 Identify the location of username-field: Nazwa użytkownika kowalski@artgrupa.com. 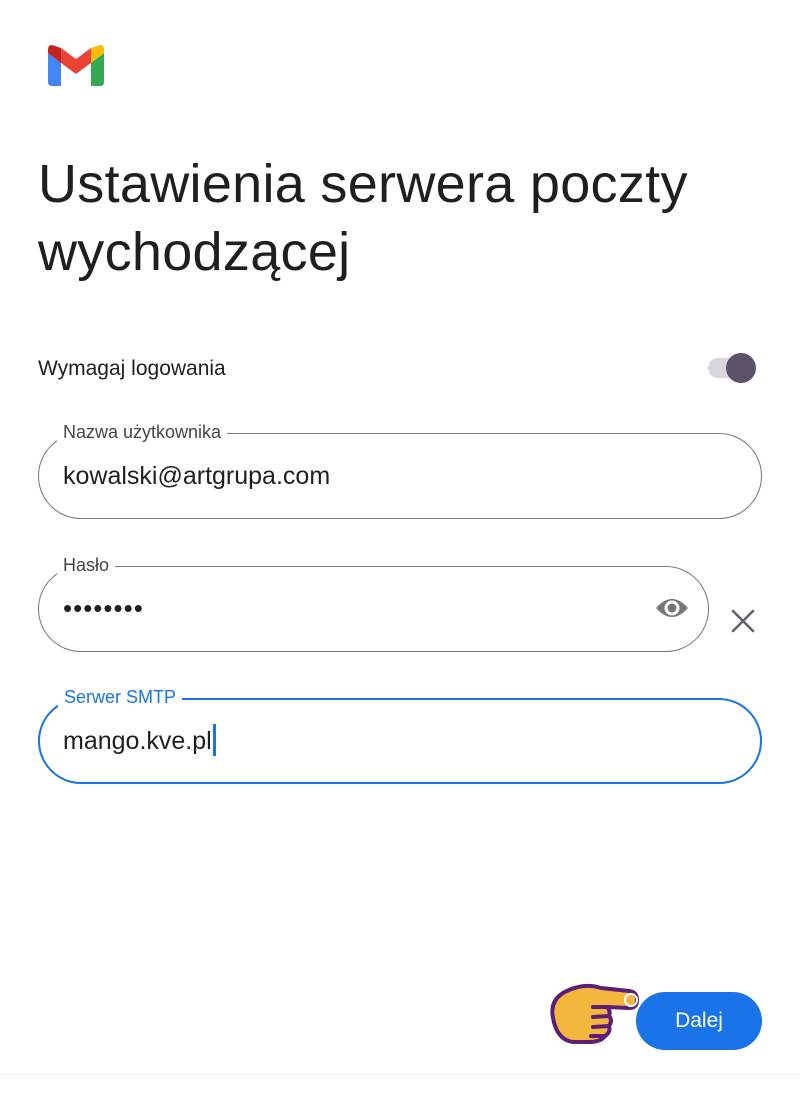
(400, 469).